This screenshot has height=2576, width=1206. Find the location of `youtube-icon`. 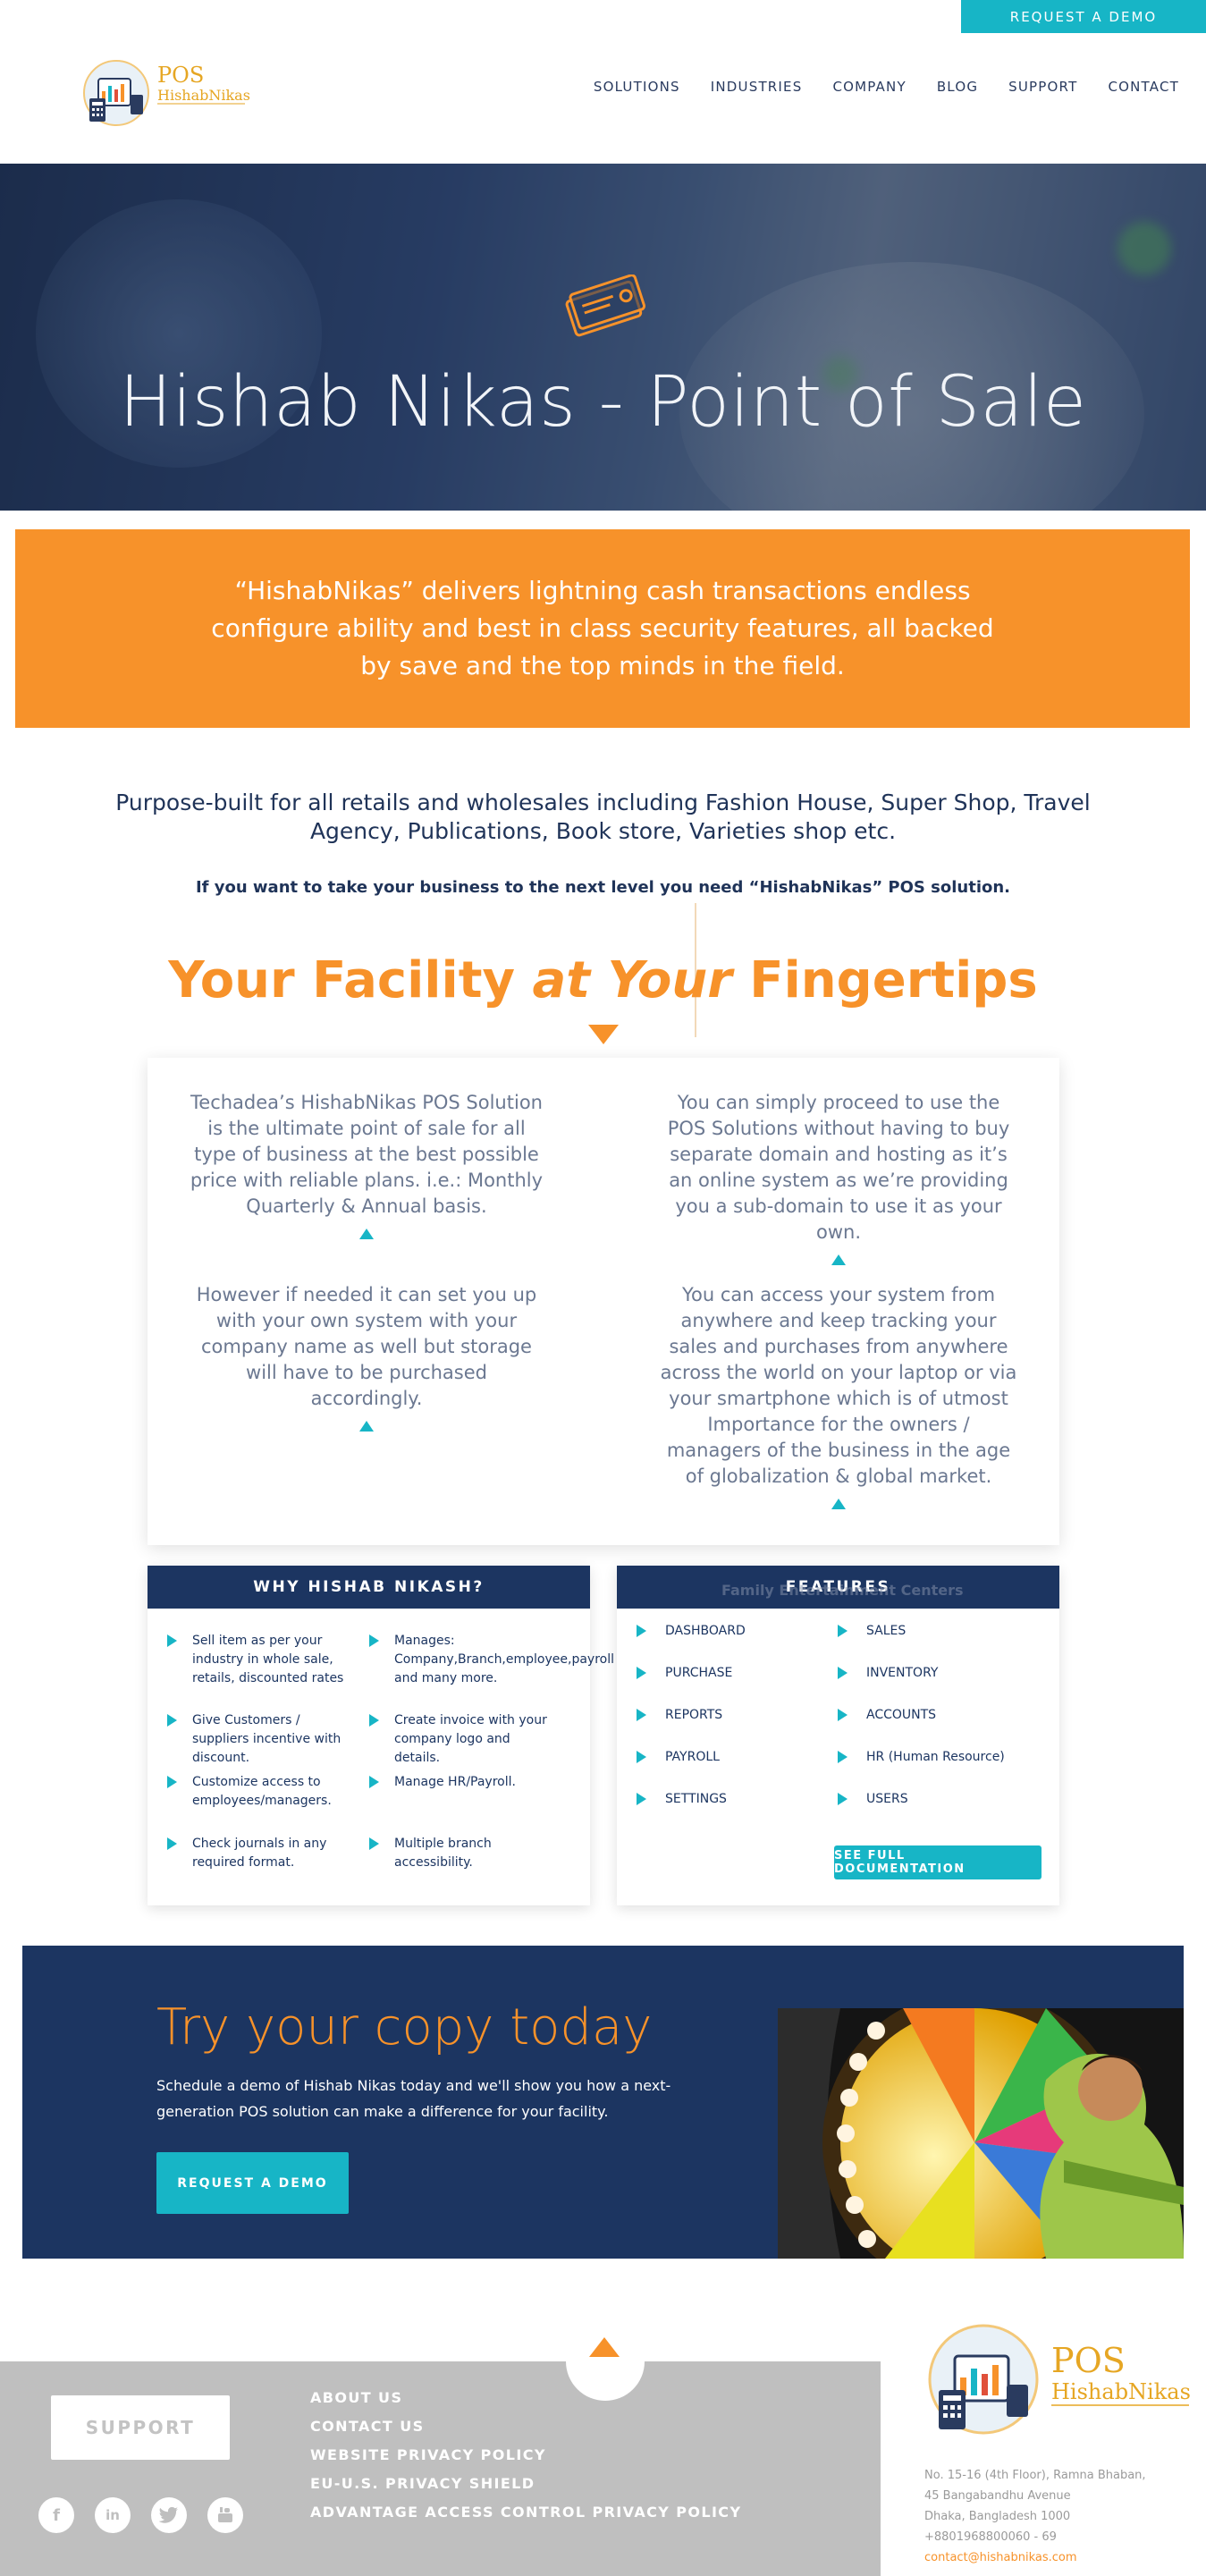

youtube-icon is located at coordinates (225, 2515).